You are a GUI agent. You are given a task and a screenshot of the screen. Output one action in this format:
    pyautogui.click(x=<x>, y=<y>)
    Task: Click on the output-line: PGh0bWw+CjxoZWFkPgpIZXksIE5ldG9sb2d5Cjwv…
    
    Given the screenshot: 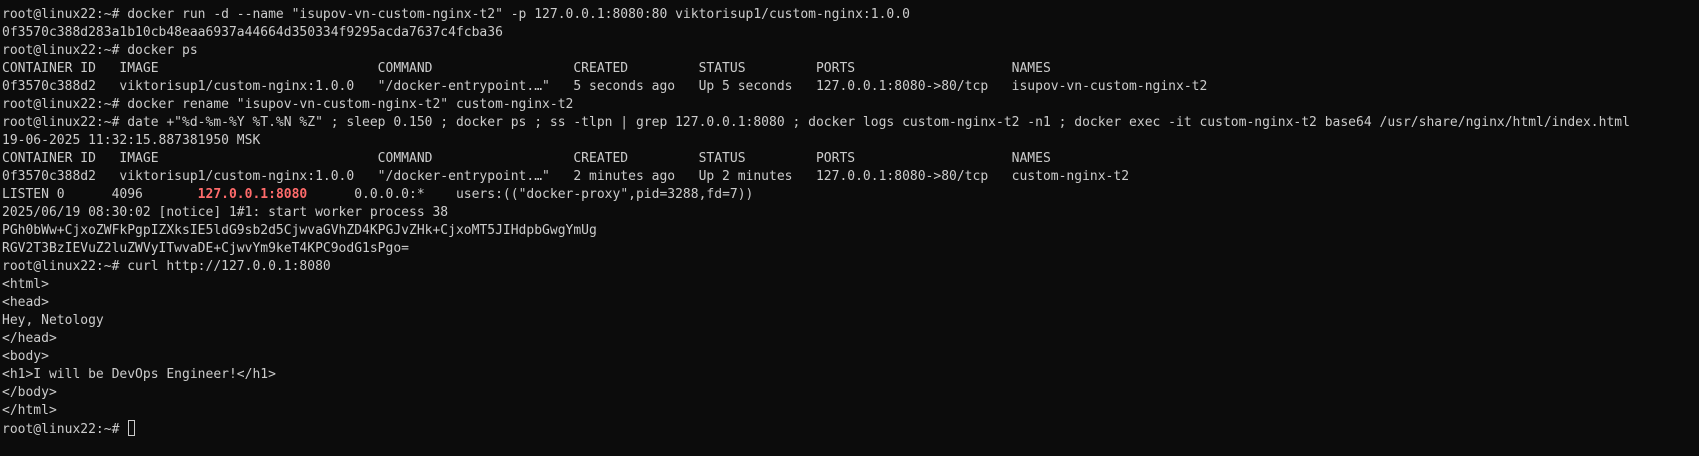 What is the action you would take?
    pyautogui.click(x=299, y=230)
    